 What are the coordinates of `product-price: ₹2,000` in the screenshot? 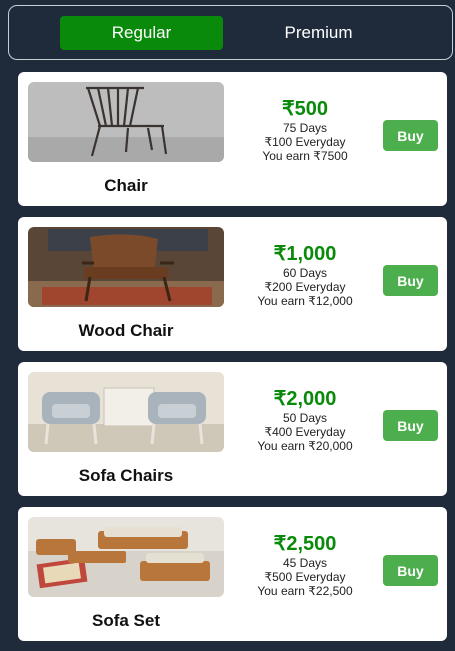 It's located at (305, 399).